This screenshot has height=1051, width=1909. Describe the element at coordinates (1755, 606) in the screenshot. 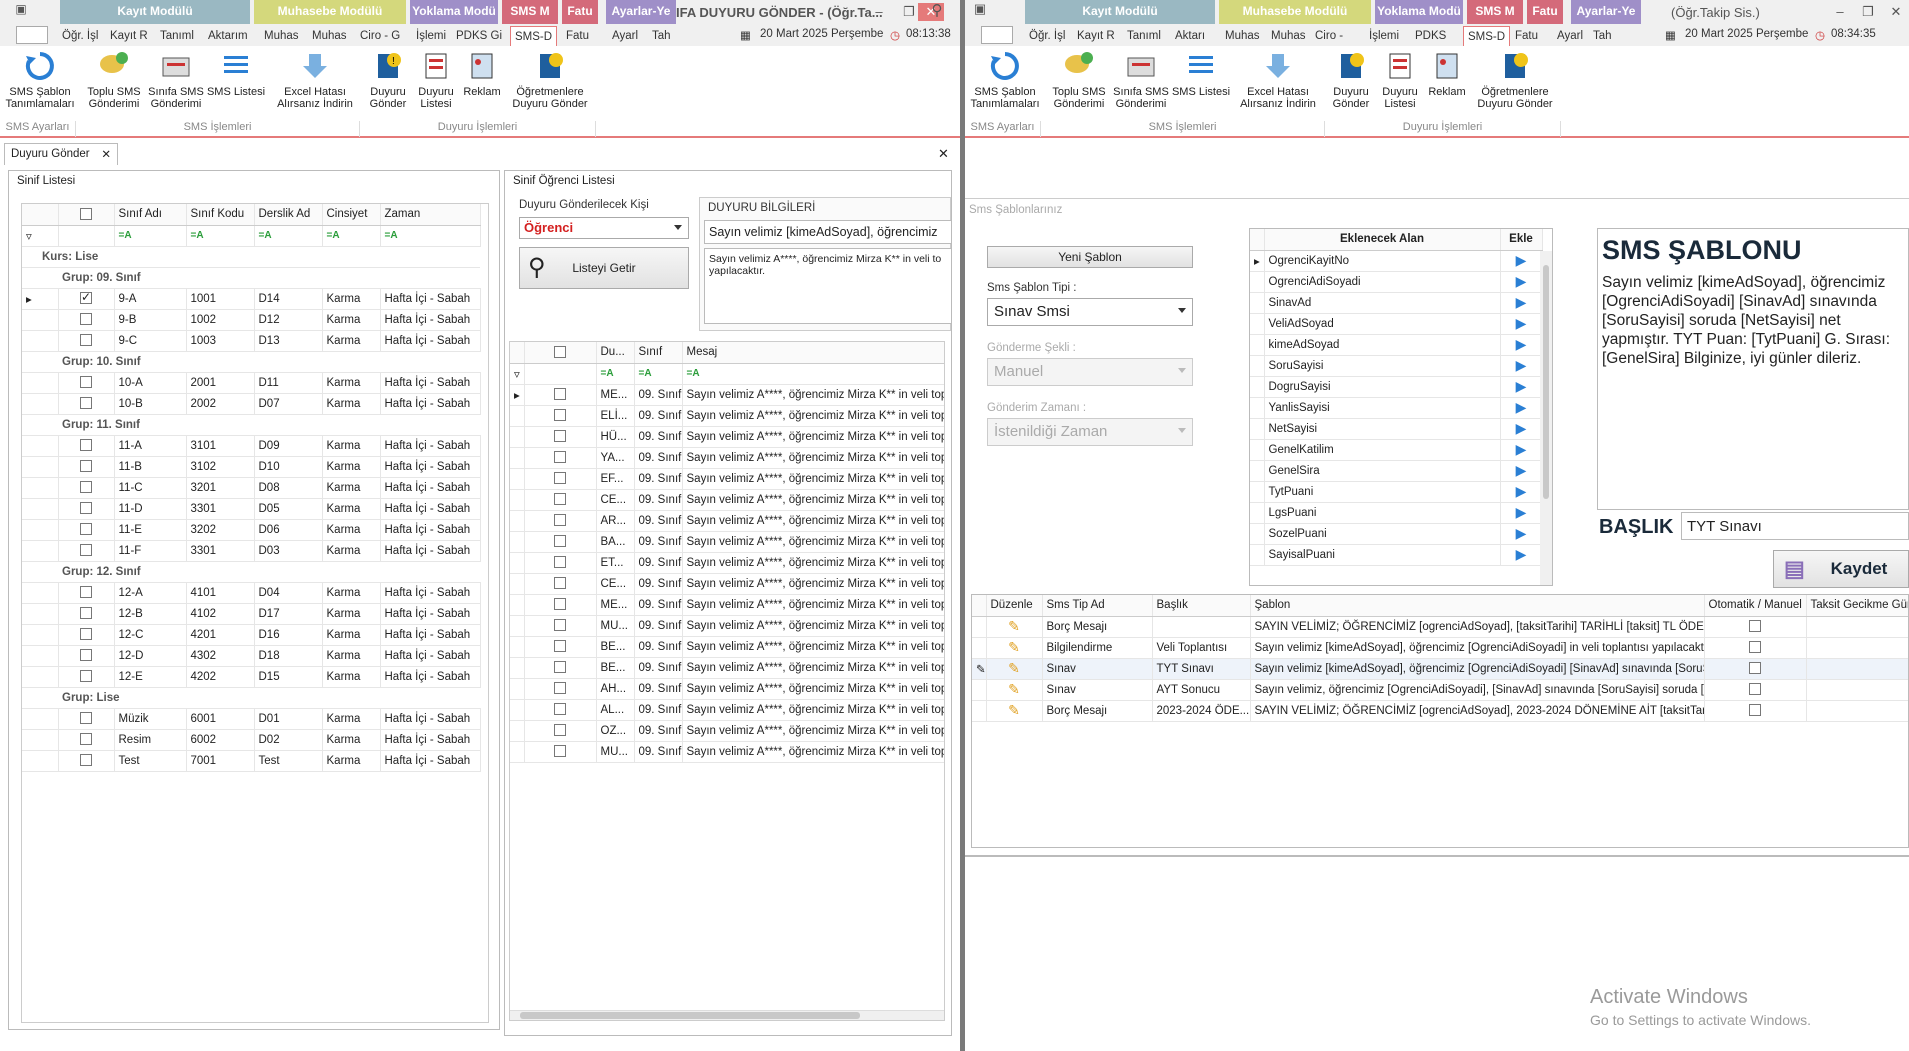

I see `col-otomatik: Otomatik / Manuel` at that location.